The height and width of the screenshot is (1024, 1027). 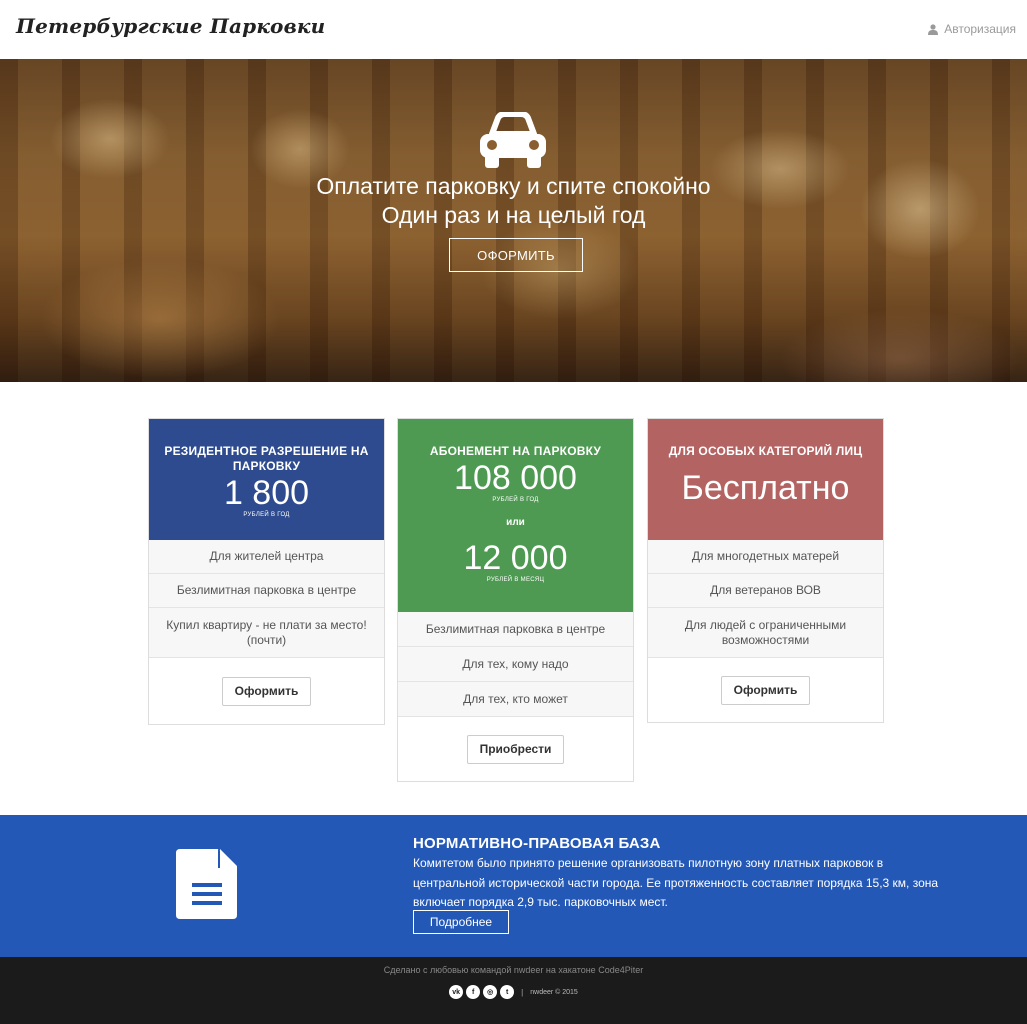 What do you see at coordinates (513, 140) in the screenshot?
I see `car-icon` at bounding box center [513, 140].